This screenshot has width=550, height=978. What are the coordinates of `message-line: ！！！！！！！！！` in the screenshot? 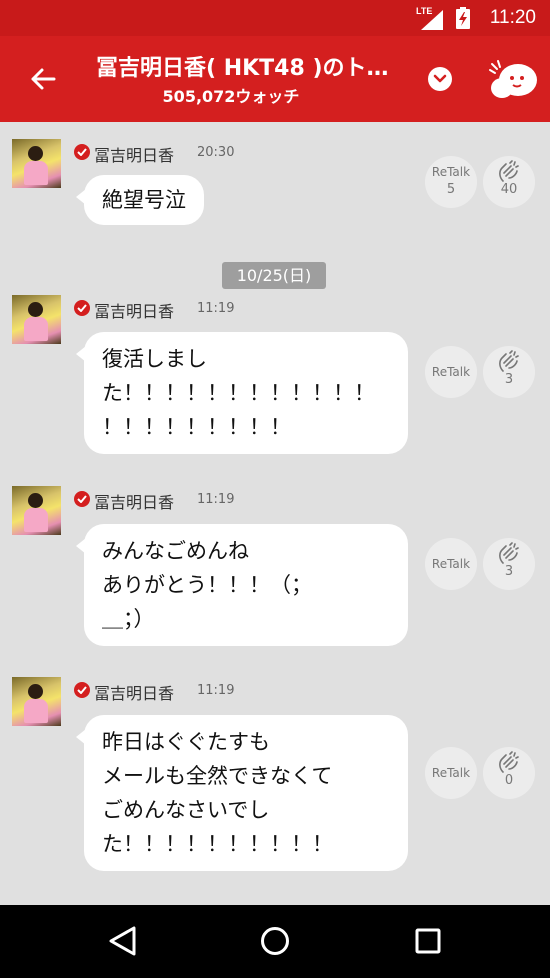 It's located at (196, 427).